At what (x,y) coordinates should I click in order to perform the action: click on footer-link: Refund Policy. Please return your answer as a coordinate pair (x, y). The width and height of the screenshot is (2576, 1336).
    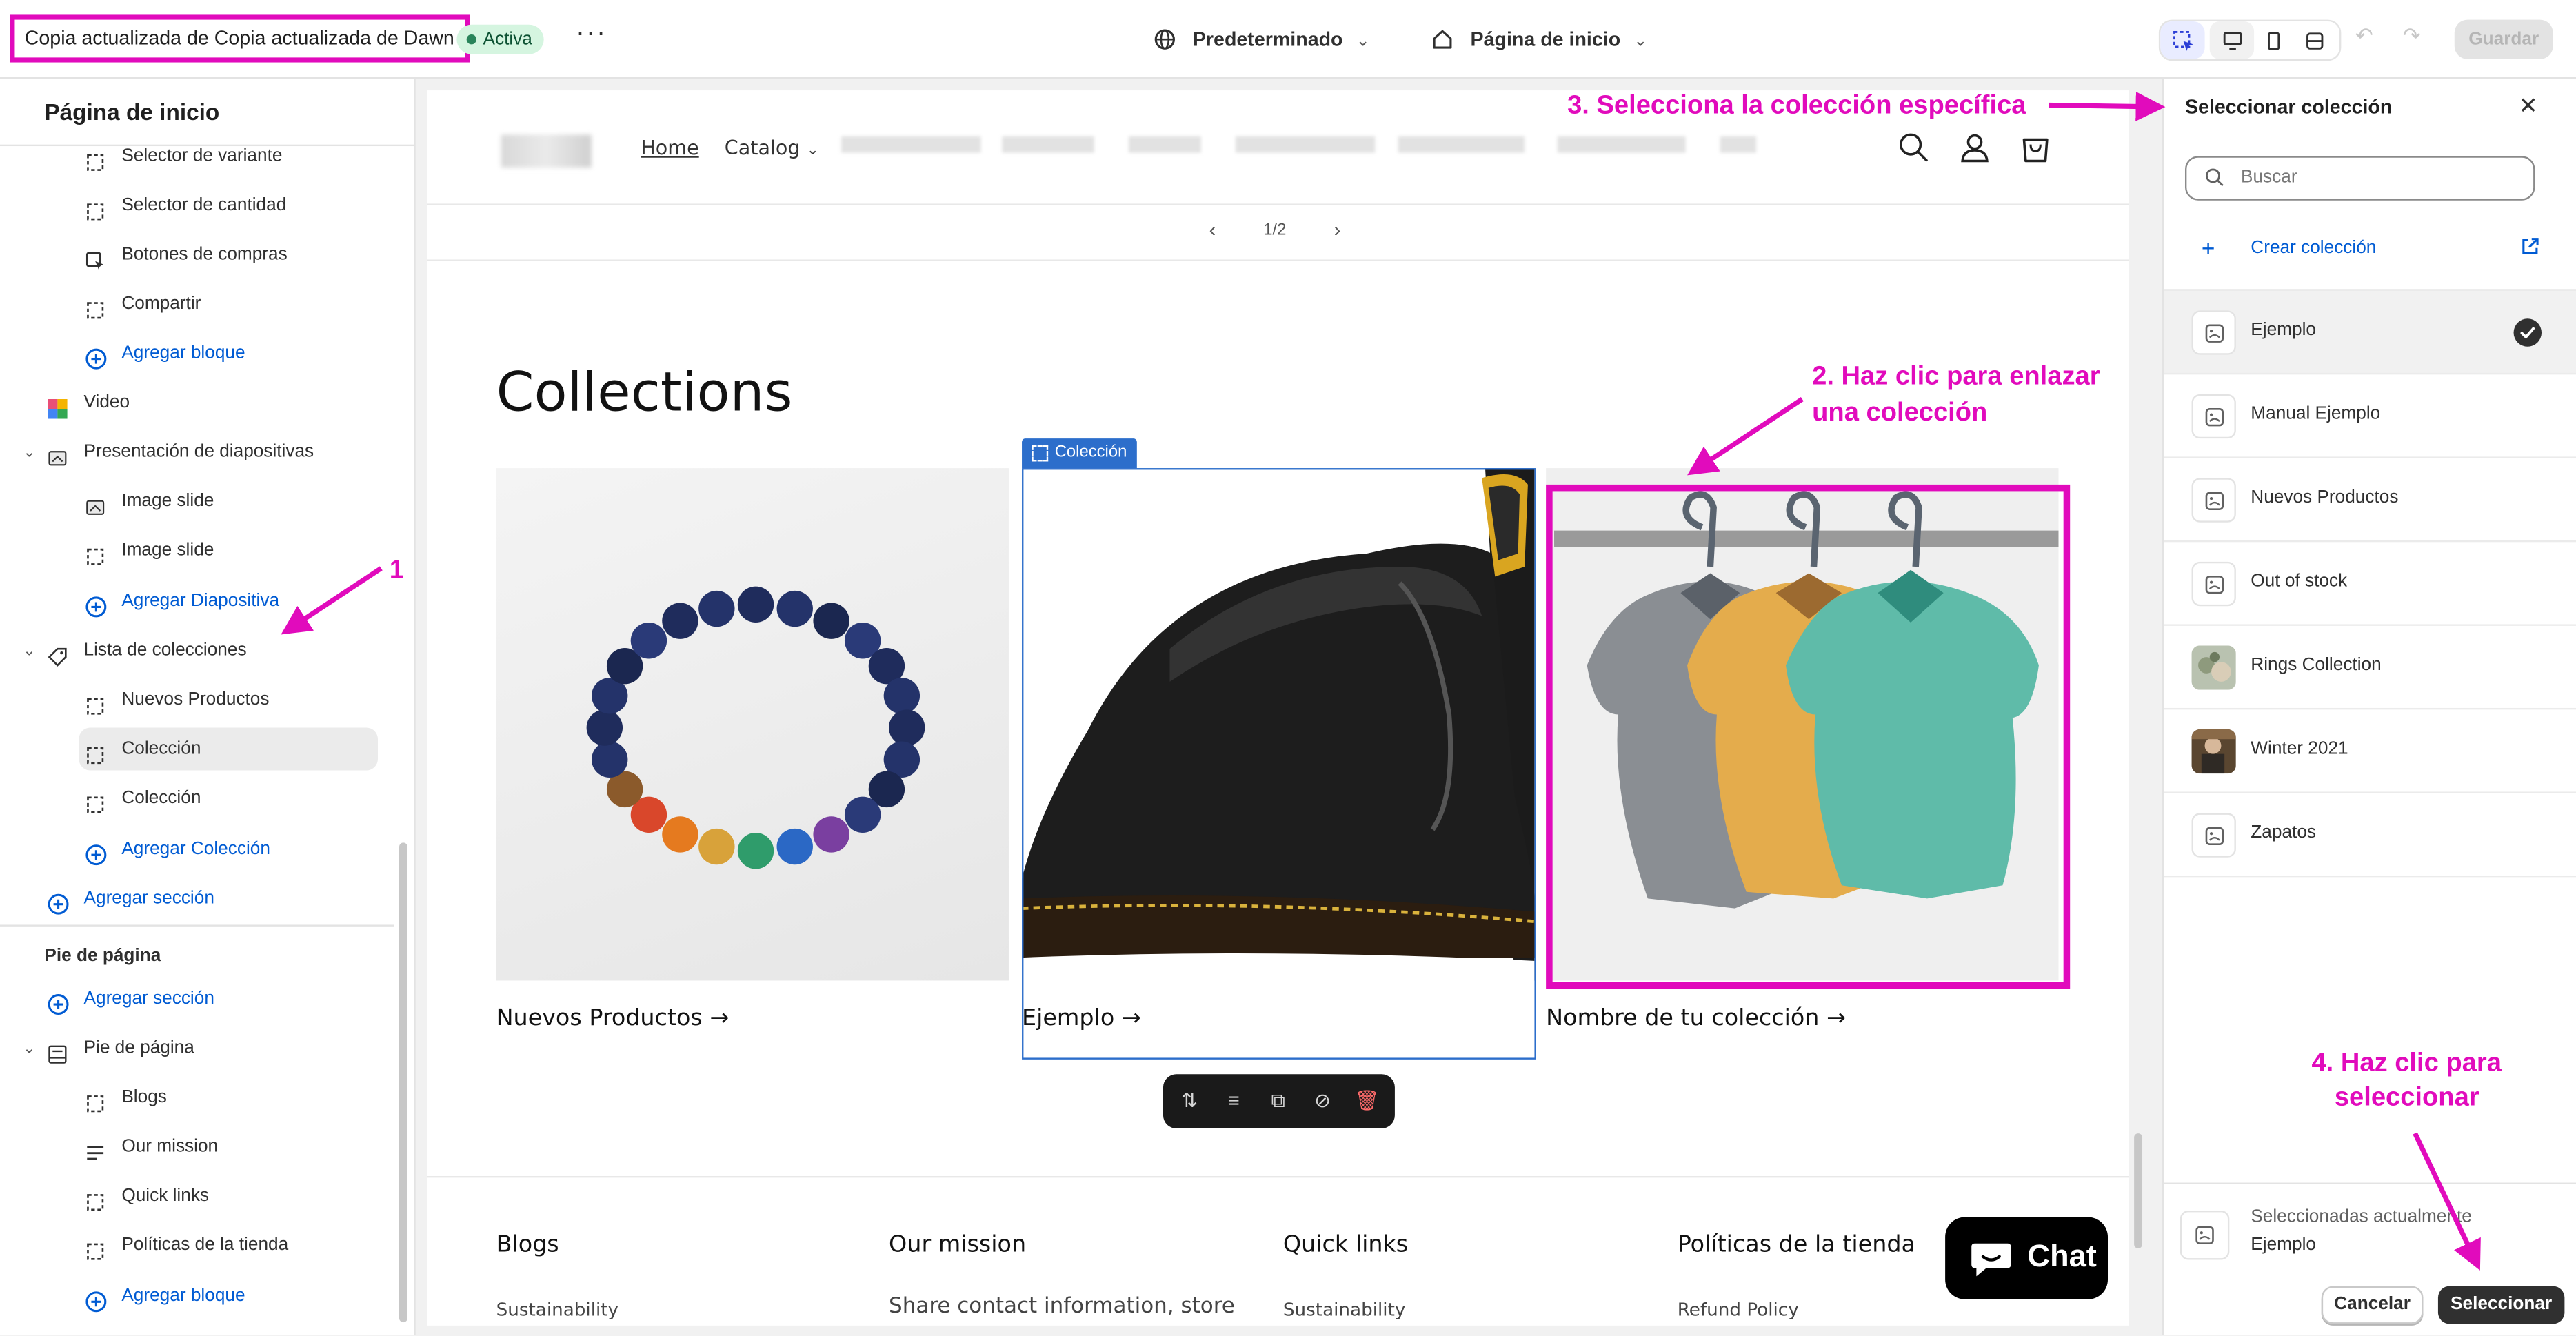
    Looking at the image, I should click on (1738, 1310).